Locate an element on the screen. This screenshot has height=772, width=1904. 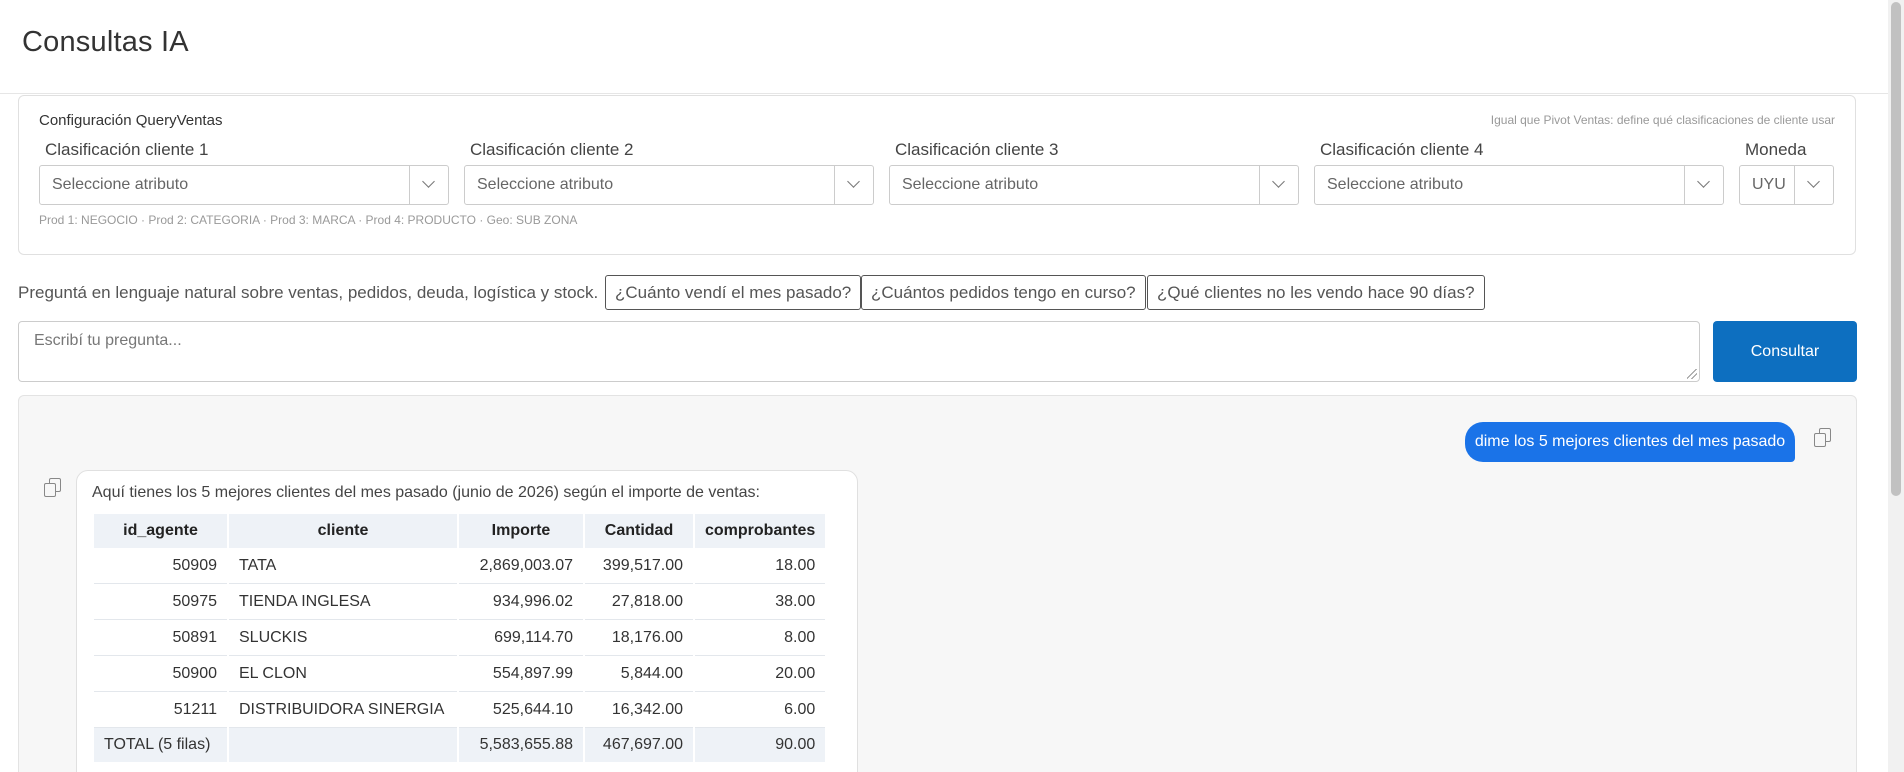
select-moneda: UYU is located at coordinates (1786, 185).